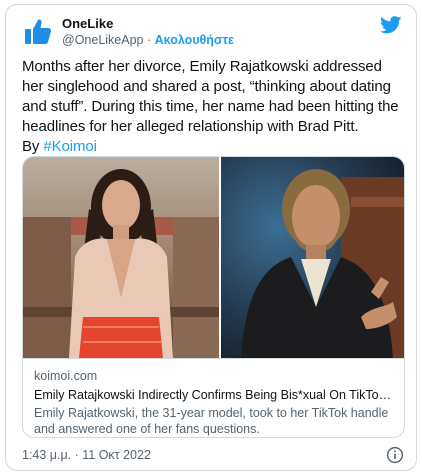 Image resolution: width=422 pixels, height=475 pixels. I want to click on hashtag-link: #Koimoi, so click(70, 146).